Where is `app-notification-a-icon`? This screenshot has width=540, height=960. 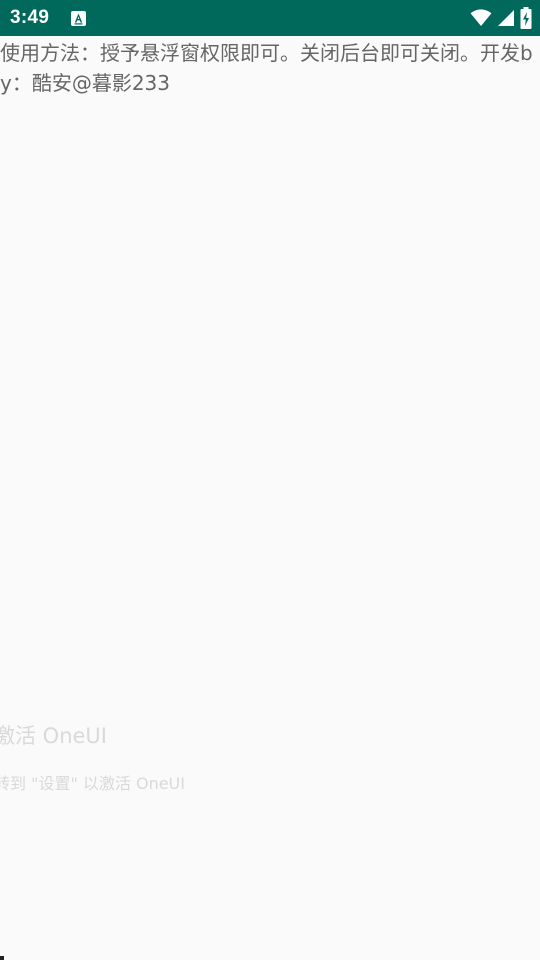
app-notification-a-icon is located at coordinates (78, 18).